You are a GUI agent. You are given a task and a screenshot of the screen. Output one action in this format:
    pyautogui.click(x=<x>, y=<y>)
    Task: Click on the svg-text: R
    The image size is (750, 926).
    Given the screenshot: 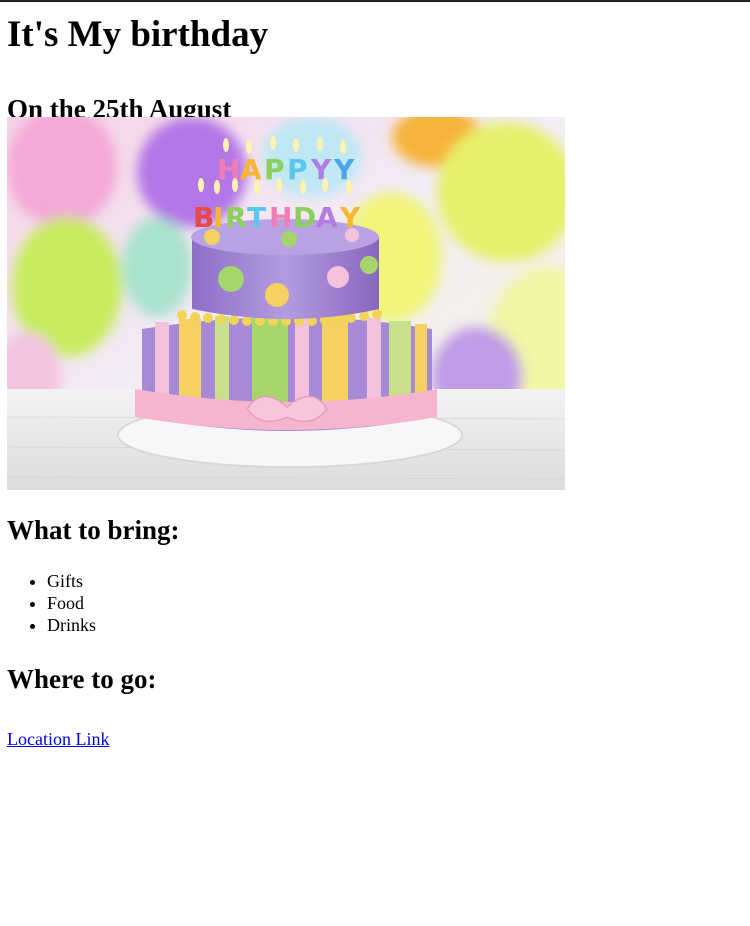 What is the action you would take?
    pyautogui.click(x=236, y=217)
    